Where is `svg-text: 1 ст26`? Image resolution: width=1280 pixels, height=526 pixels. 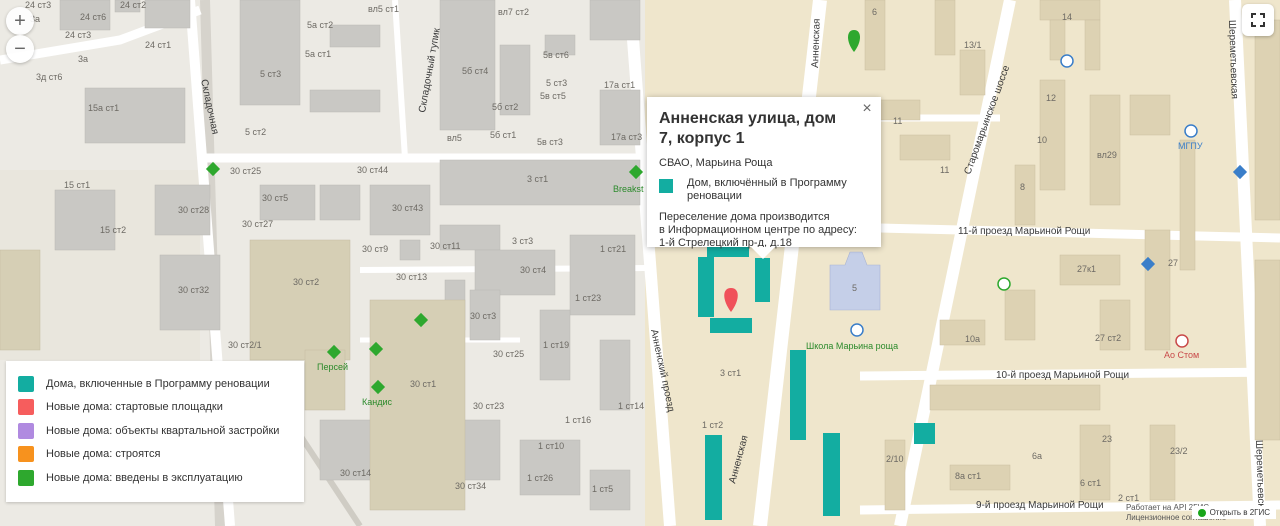 svg-text: 1 ст26 is located at coordinates (540, 478).